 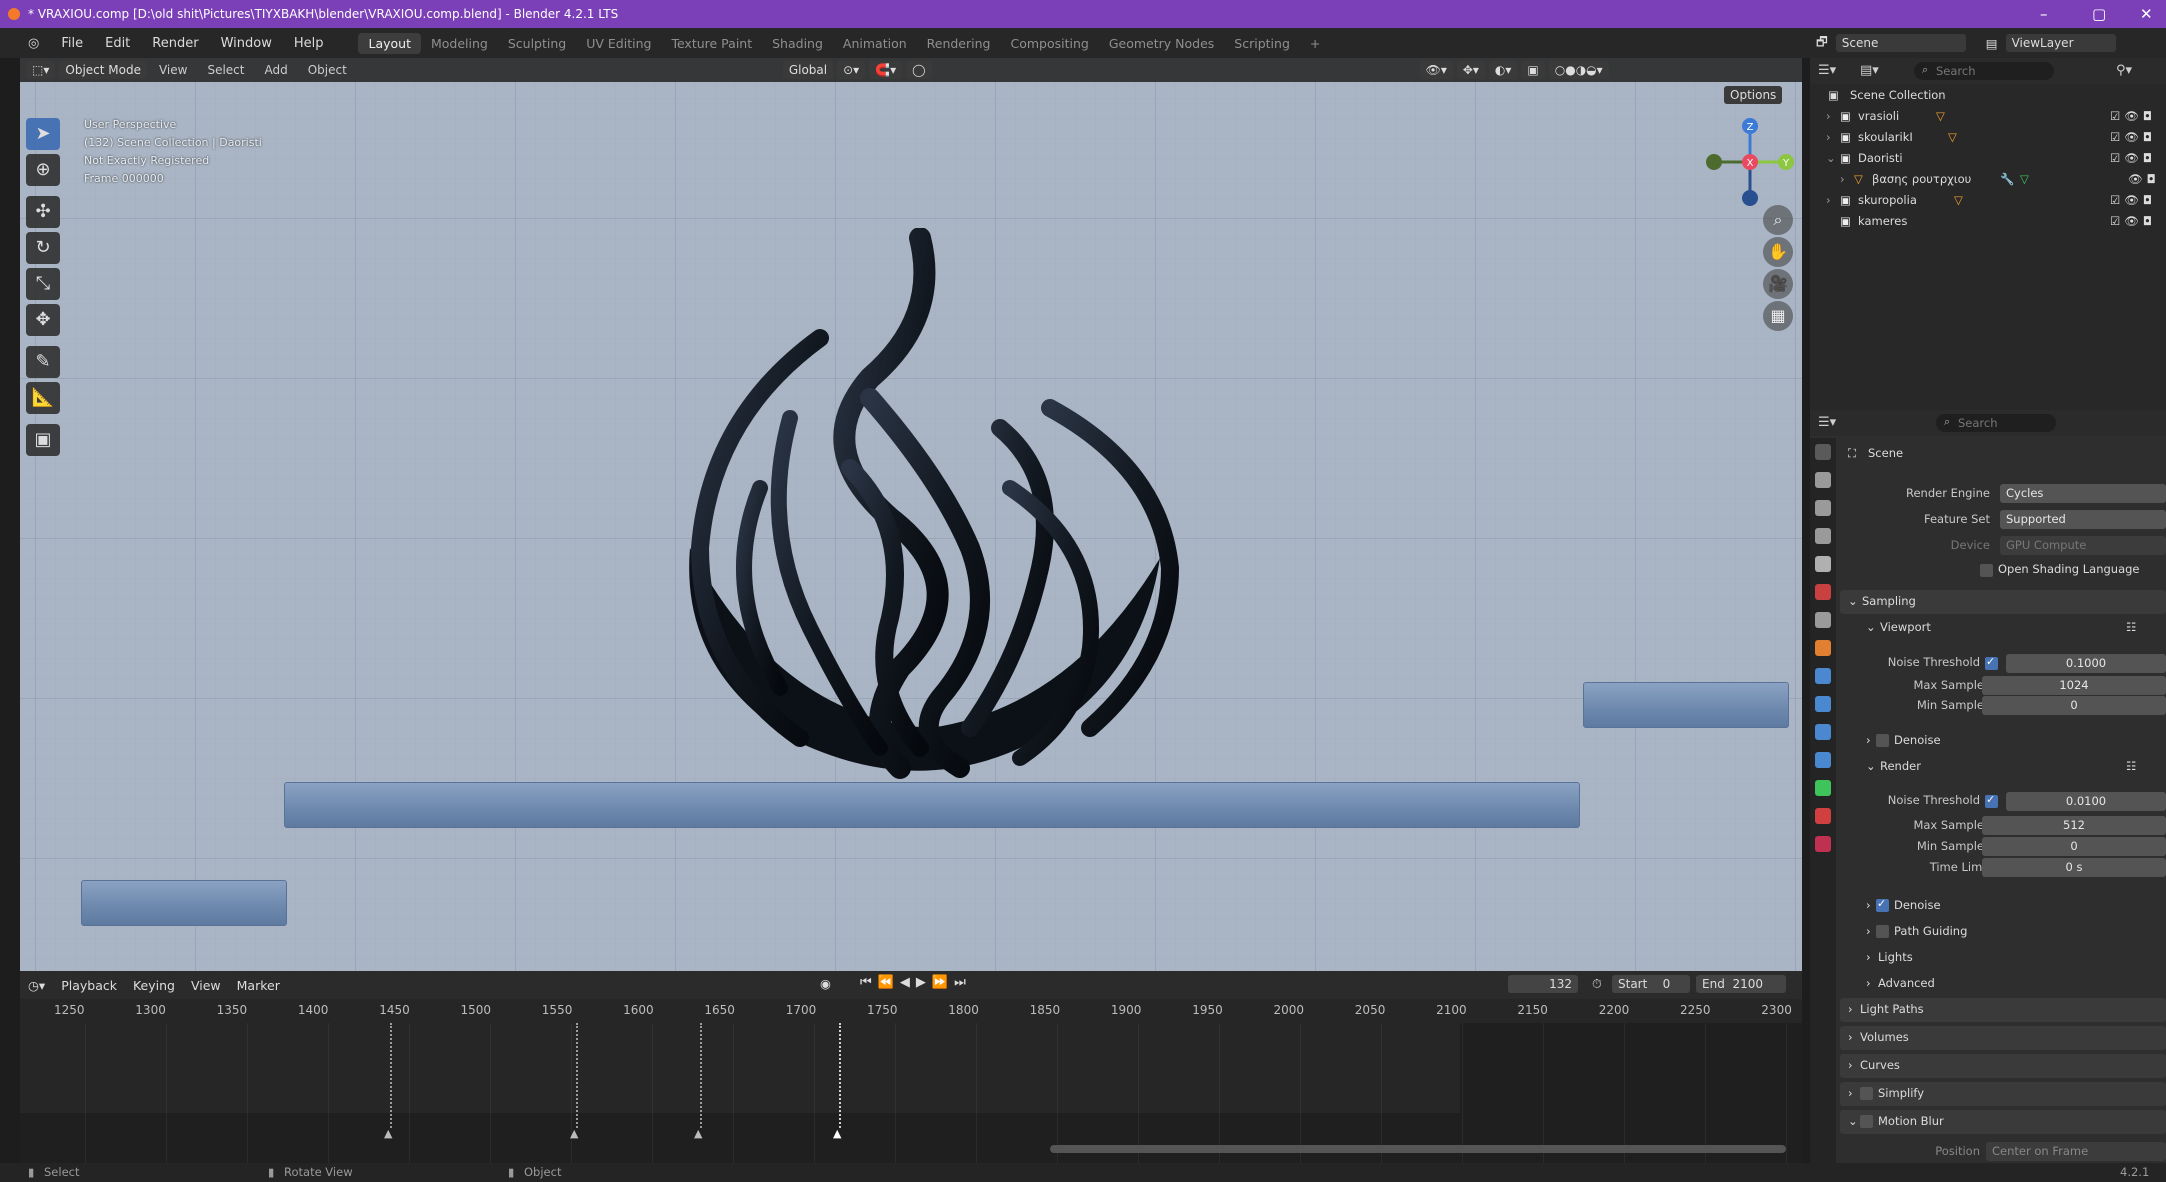 I want to click on vp-min-field: 0, so click(x=2074, y=705).